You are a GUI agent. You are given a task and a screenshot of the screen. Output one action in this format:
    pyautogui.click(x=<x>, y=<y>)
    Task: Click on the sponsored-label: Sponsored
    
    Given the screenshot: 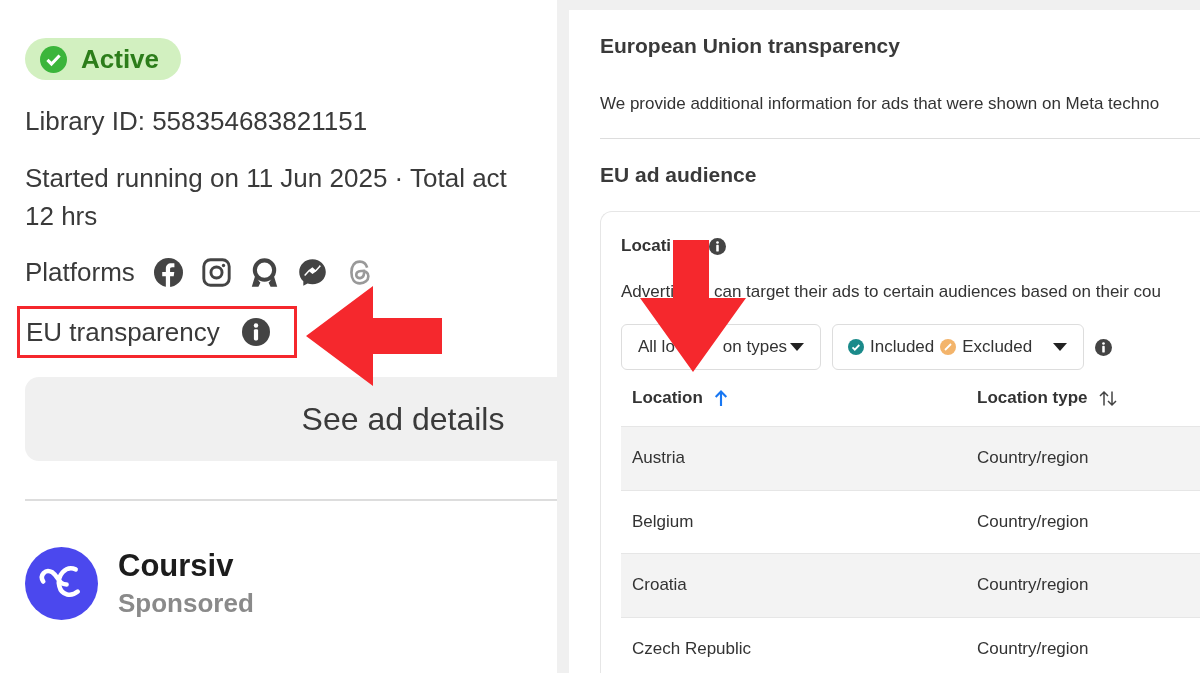 What is the action you would take?
    pyautogui.click(x=186, y=603)
    